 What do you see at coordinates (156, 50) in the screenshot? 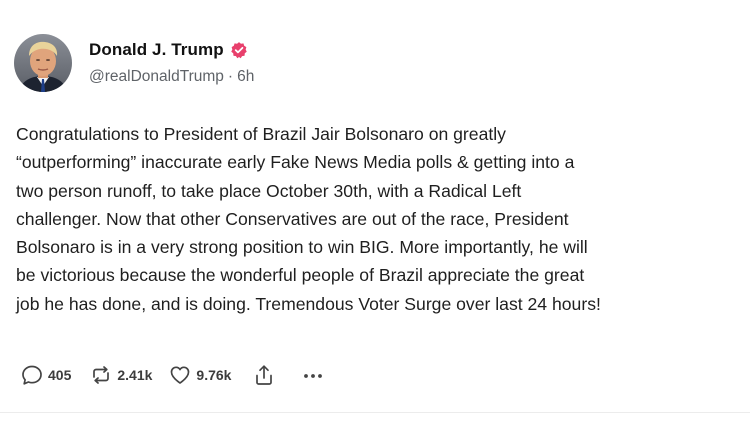
I see `author-display-name: Donald J. Trump` at bounding box center [156, 50].